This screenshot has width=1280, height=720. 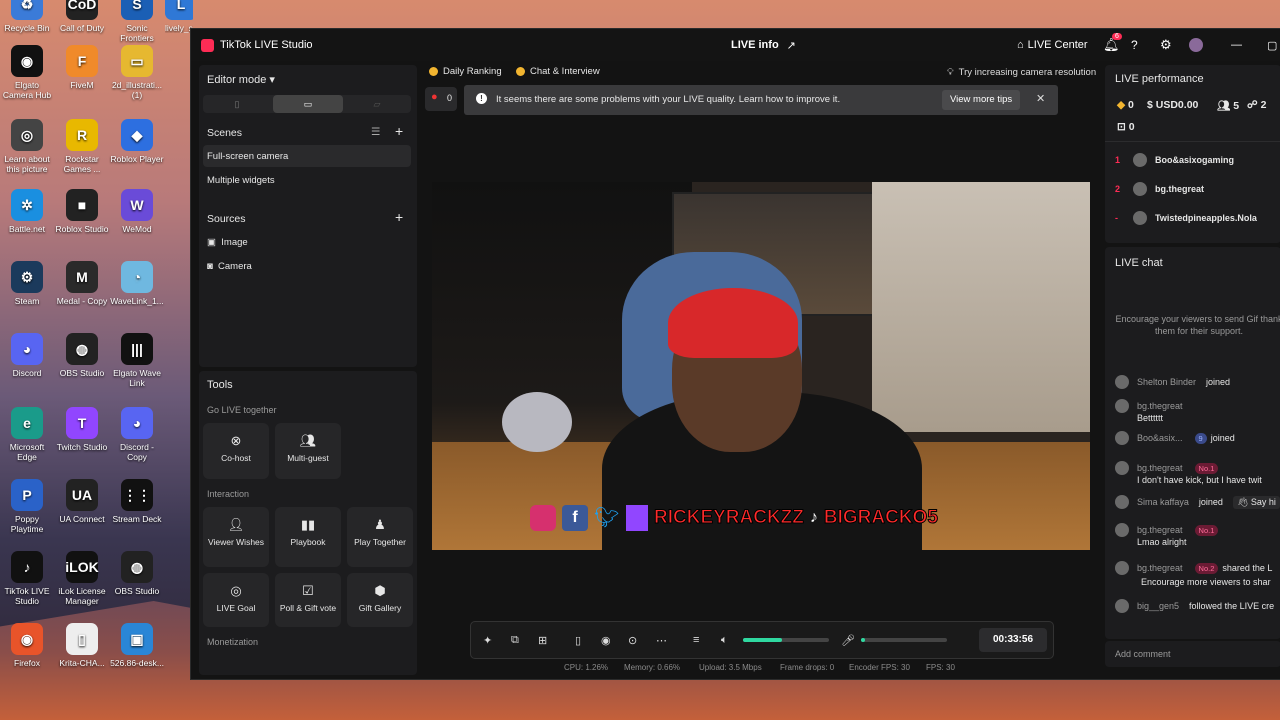 What do you see at coordinates (542, 640) in the screenshot?
I see `add-widget-icon: ⊞` at bounding box center [542, 640].